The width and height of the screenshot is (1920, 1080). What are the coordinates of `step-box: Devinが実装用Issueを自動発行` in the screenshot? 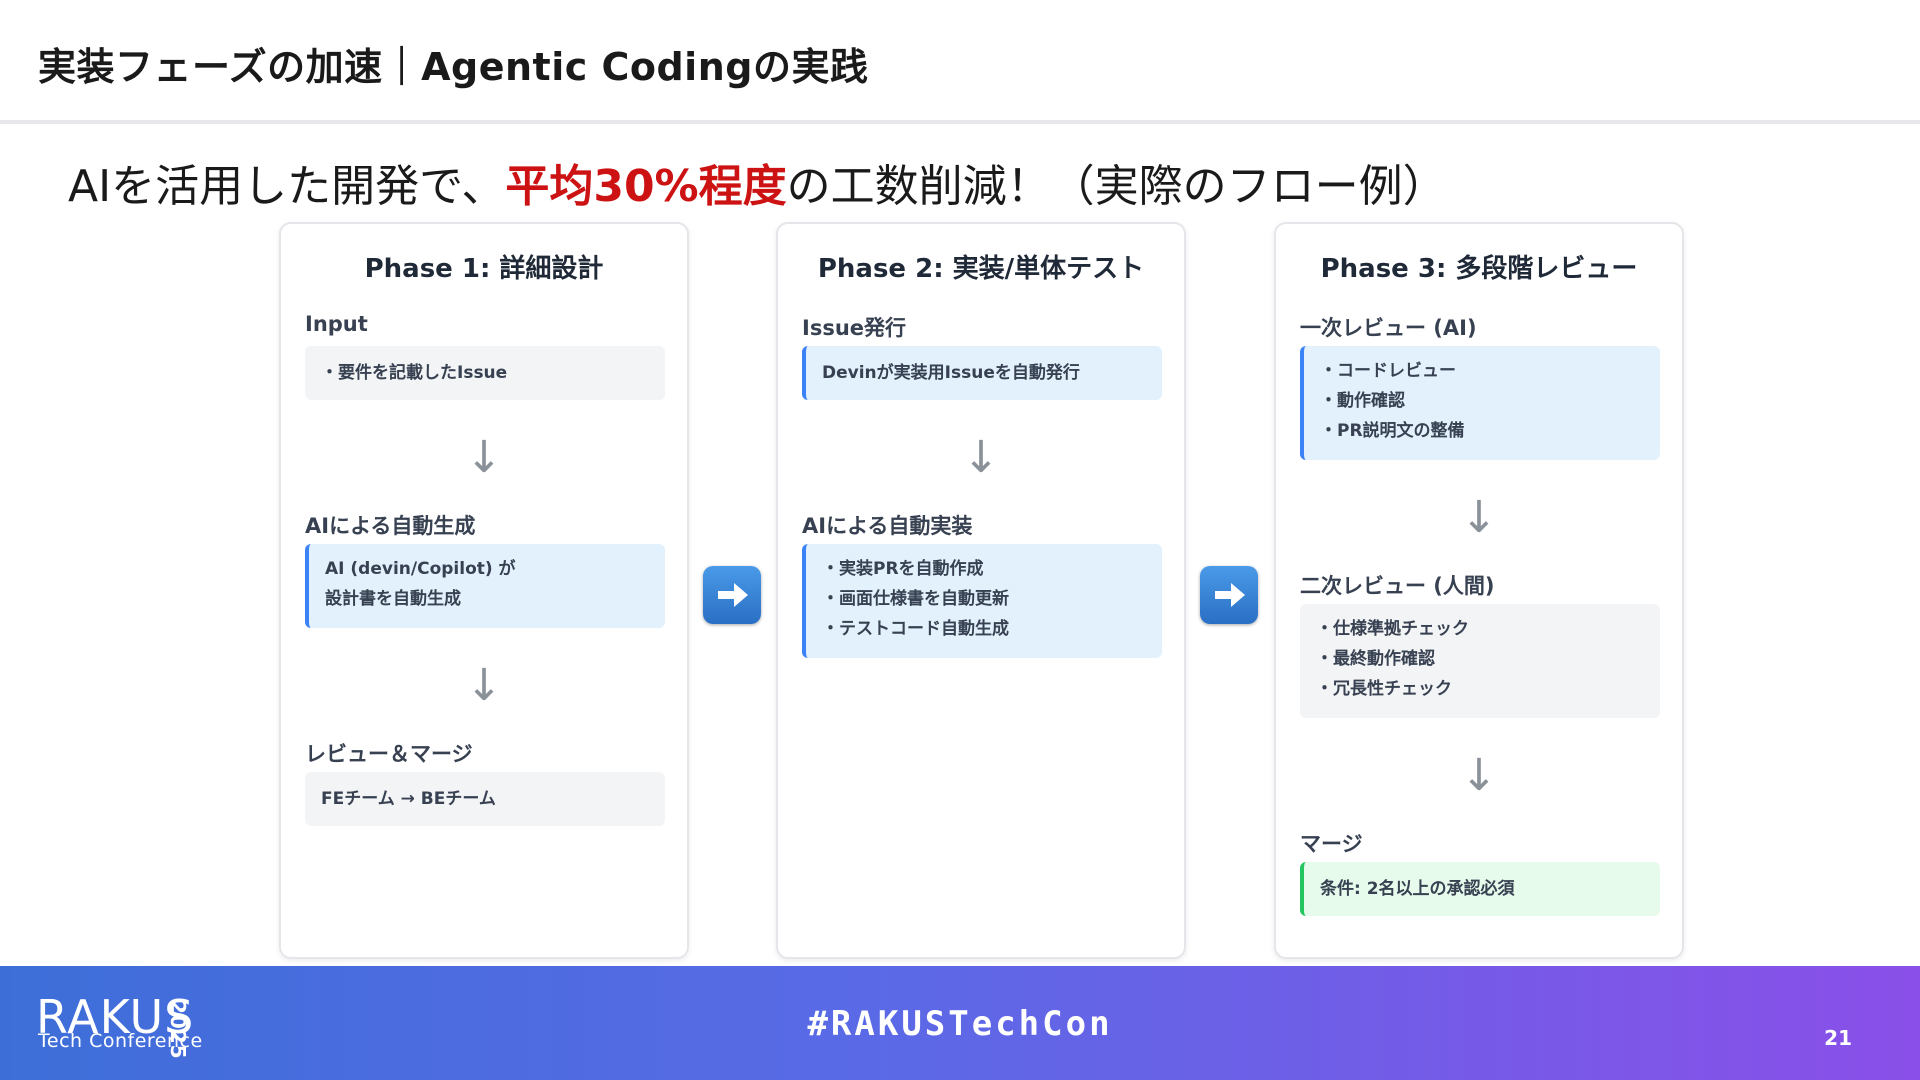 It's located at (982, 373).